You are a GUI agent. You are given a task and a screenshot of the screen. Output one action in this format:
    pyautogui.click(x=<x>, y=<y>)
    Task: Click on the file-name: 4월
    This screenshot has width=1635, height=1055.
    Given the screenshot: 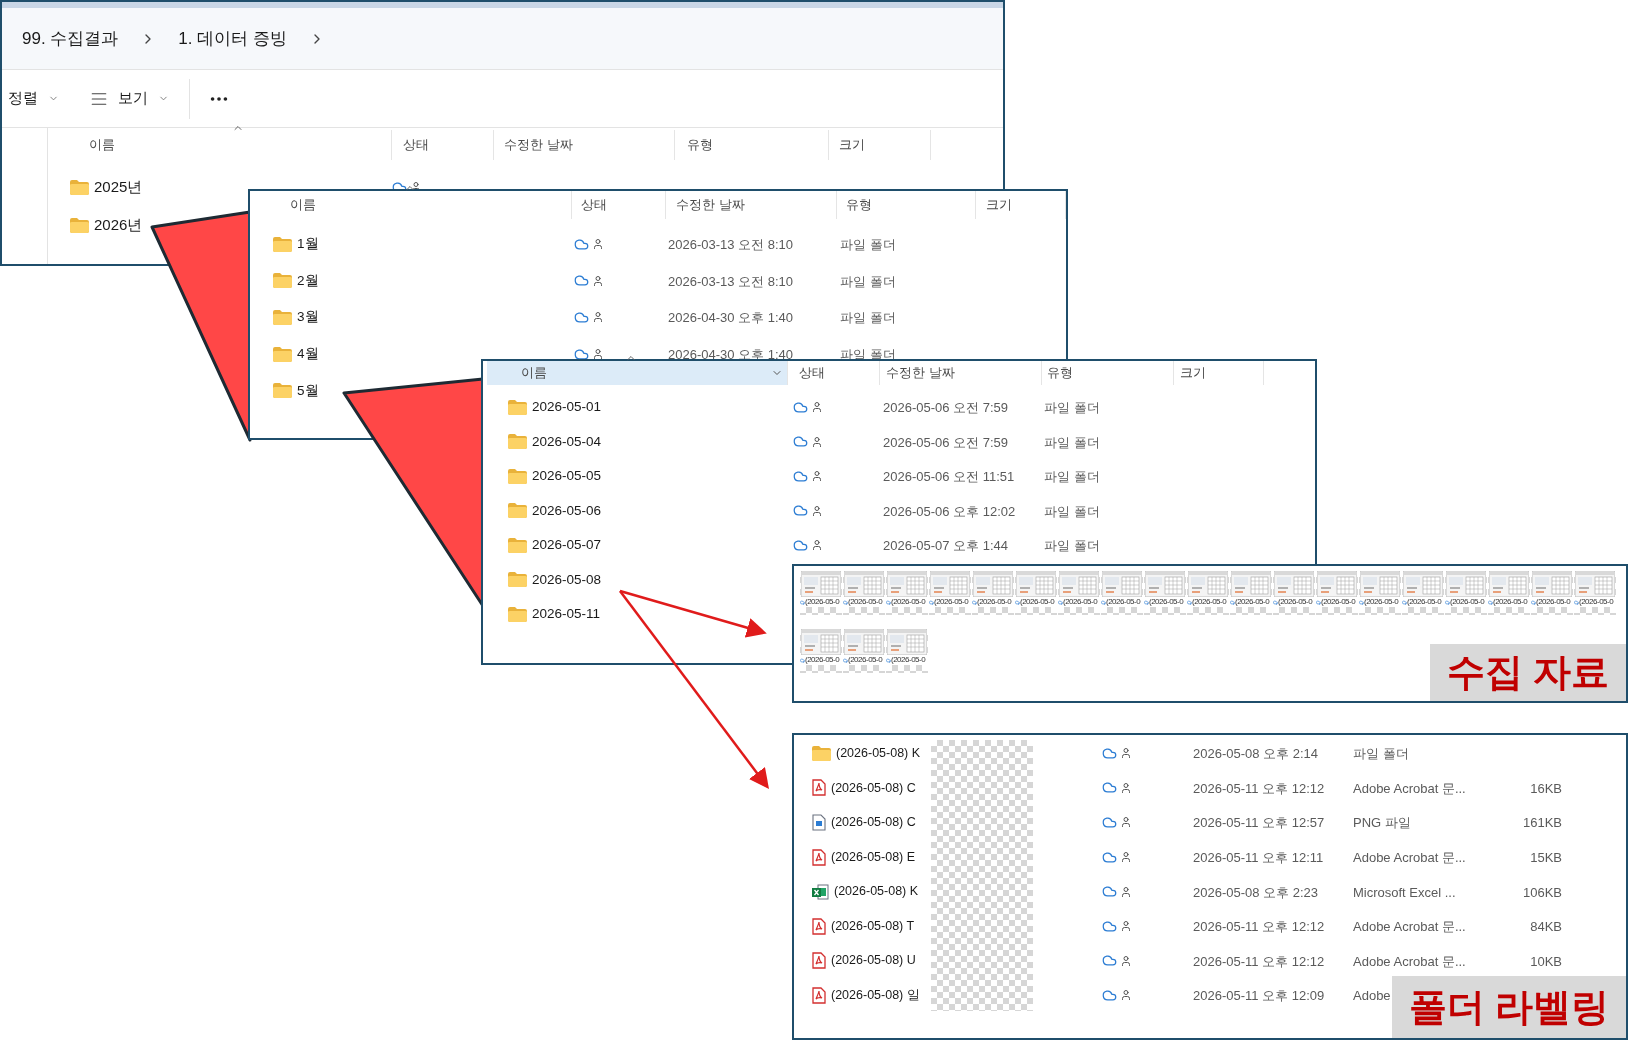 What is the action you would take?
    pyautogui.click(x=308, y=354)
    